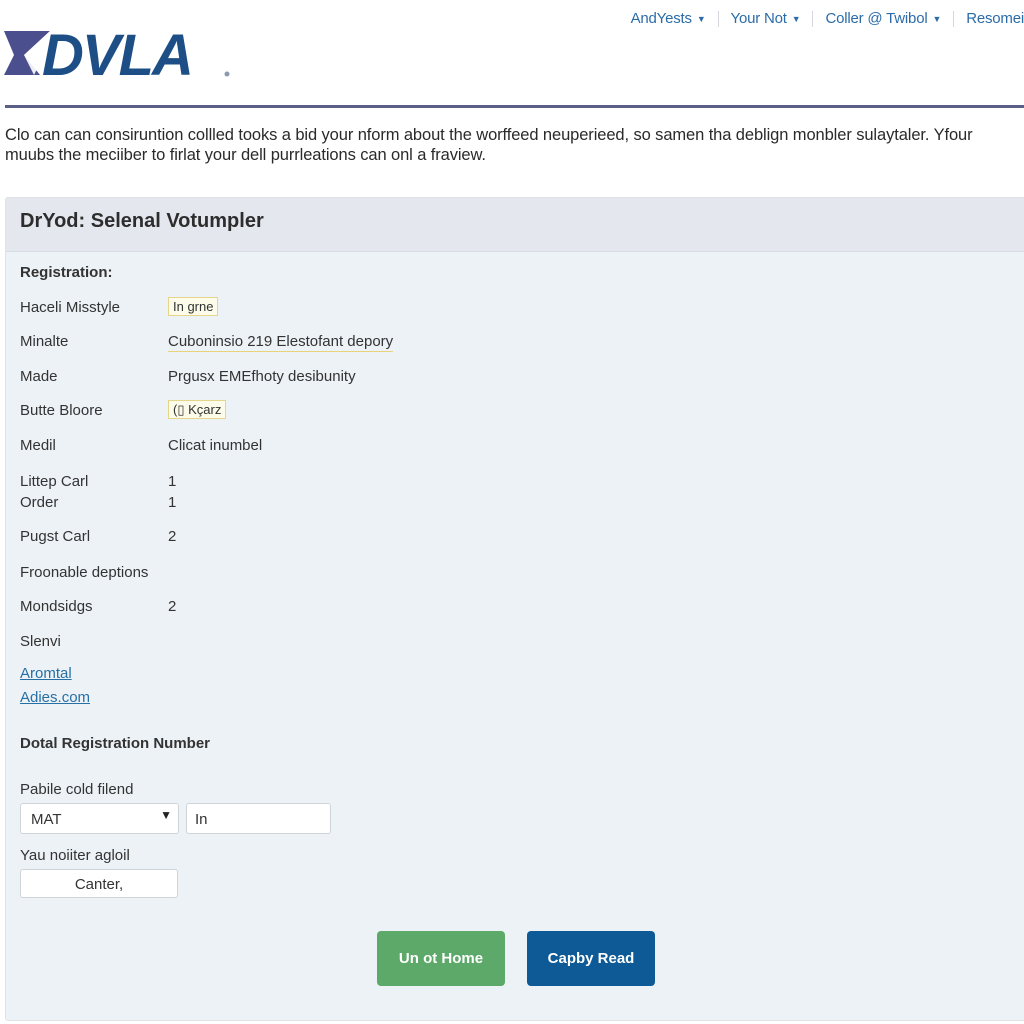 This screenshot has width=1024, height=1024. What do you see at coordinates (514, 106) in the screenshot?
I see `header-divider` at bounding box center [514, 106].